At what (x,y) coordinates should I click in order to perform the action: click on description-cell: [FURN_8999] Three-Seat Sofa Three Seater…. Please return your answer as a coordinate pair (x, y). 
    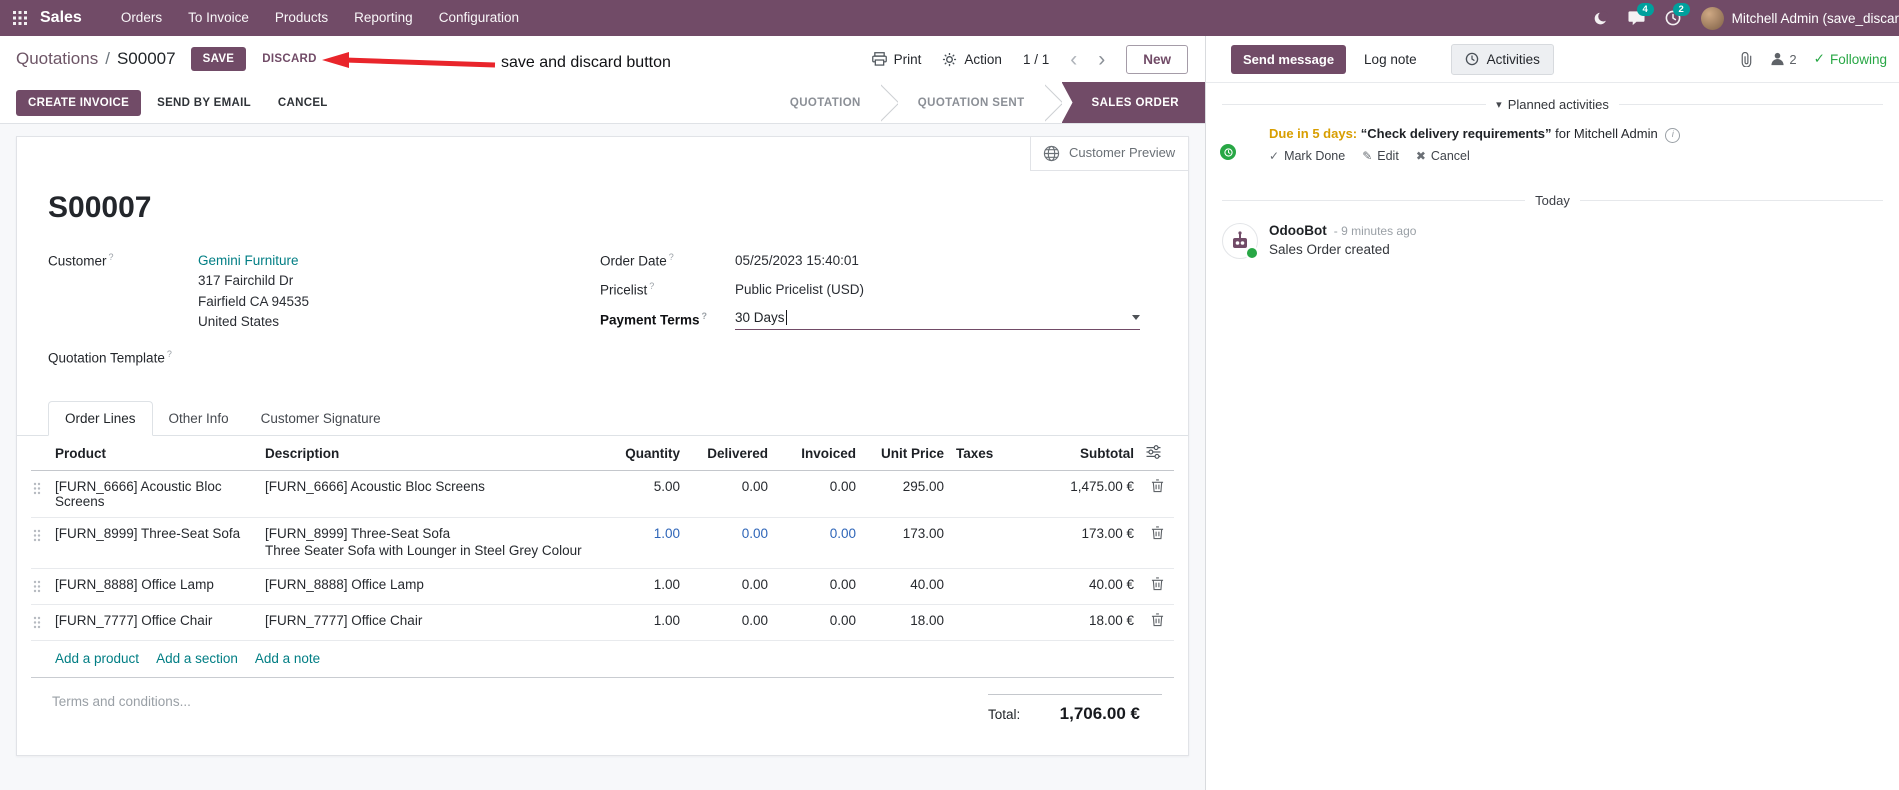
    Looking at the image, I should click on (428, 543).